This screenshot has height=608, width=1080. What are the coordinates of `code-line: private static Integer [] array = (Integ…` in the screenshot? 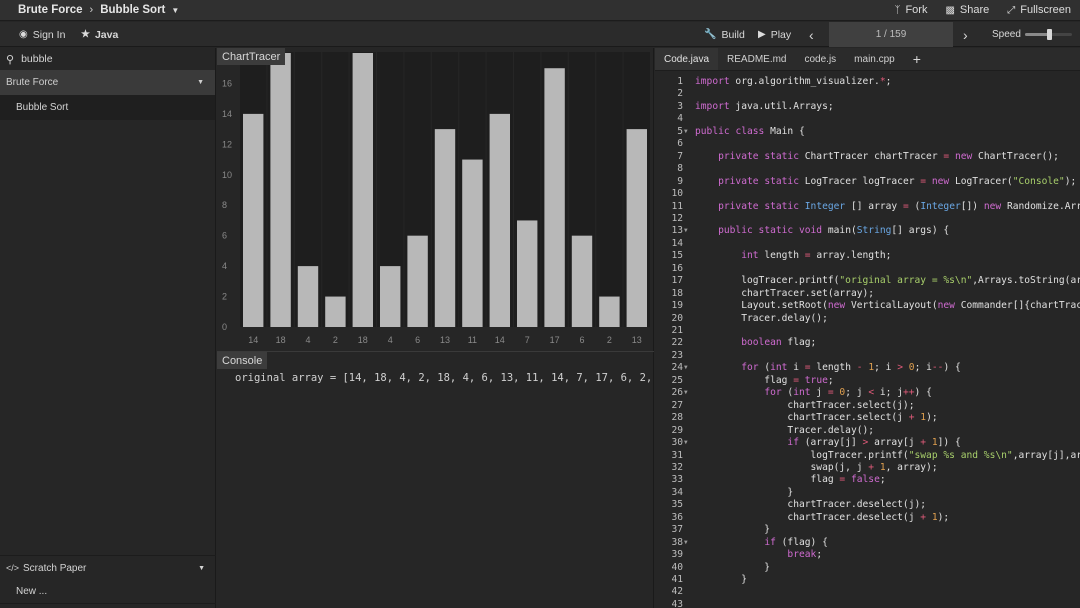 It's located at (887, 206).